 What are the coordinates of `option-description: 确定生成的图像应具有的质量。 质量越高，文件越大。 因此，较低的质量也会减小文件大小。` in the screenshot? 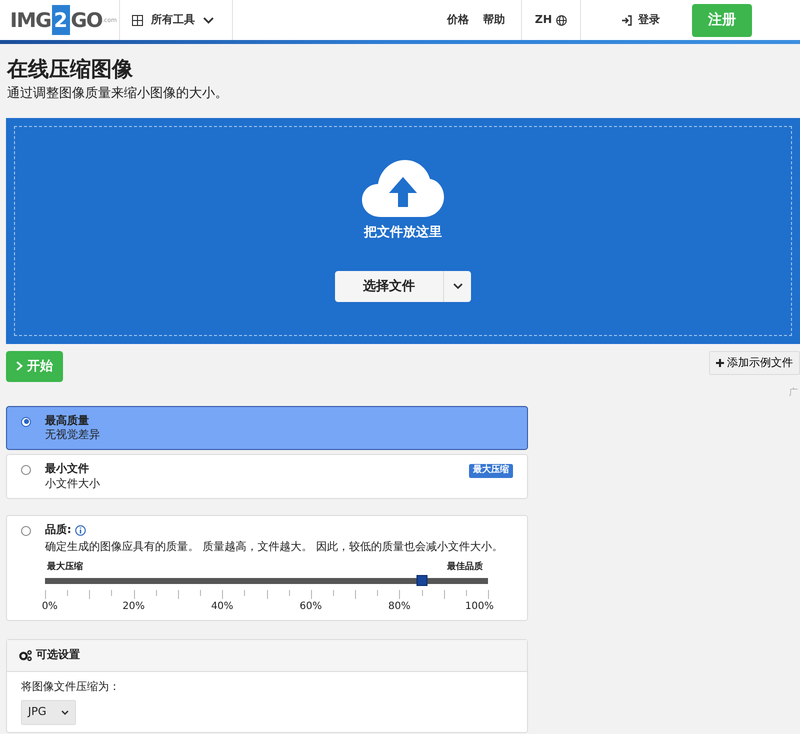 It's located at (274, 547).